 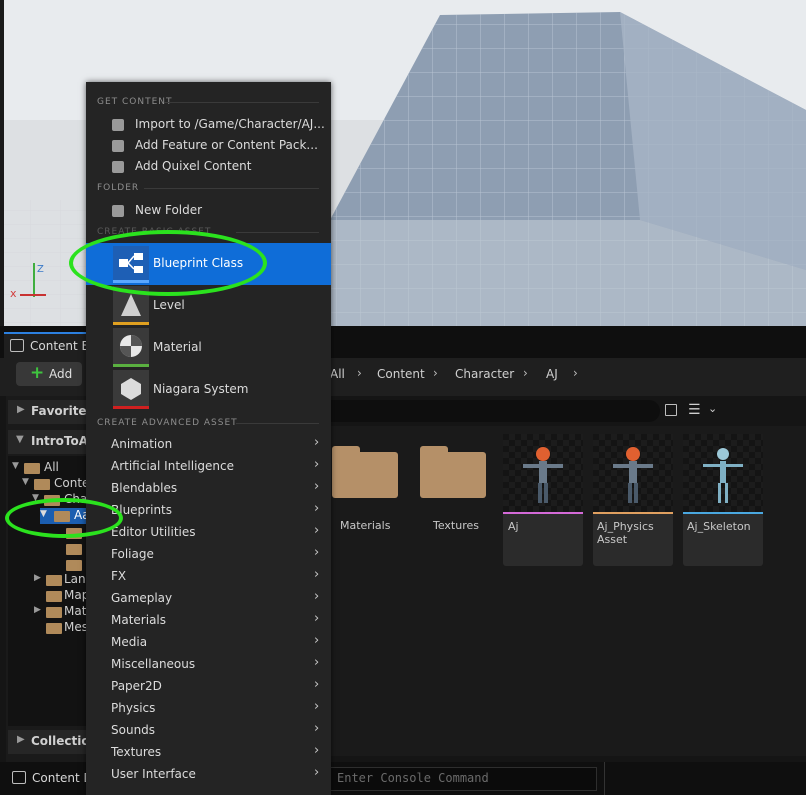 I want to click on project-label: IntroToAr, so click(x=62, y=441).